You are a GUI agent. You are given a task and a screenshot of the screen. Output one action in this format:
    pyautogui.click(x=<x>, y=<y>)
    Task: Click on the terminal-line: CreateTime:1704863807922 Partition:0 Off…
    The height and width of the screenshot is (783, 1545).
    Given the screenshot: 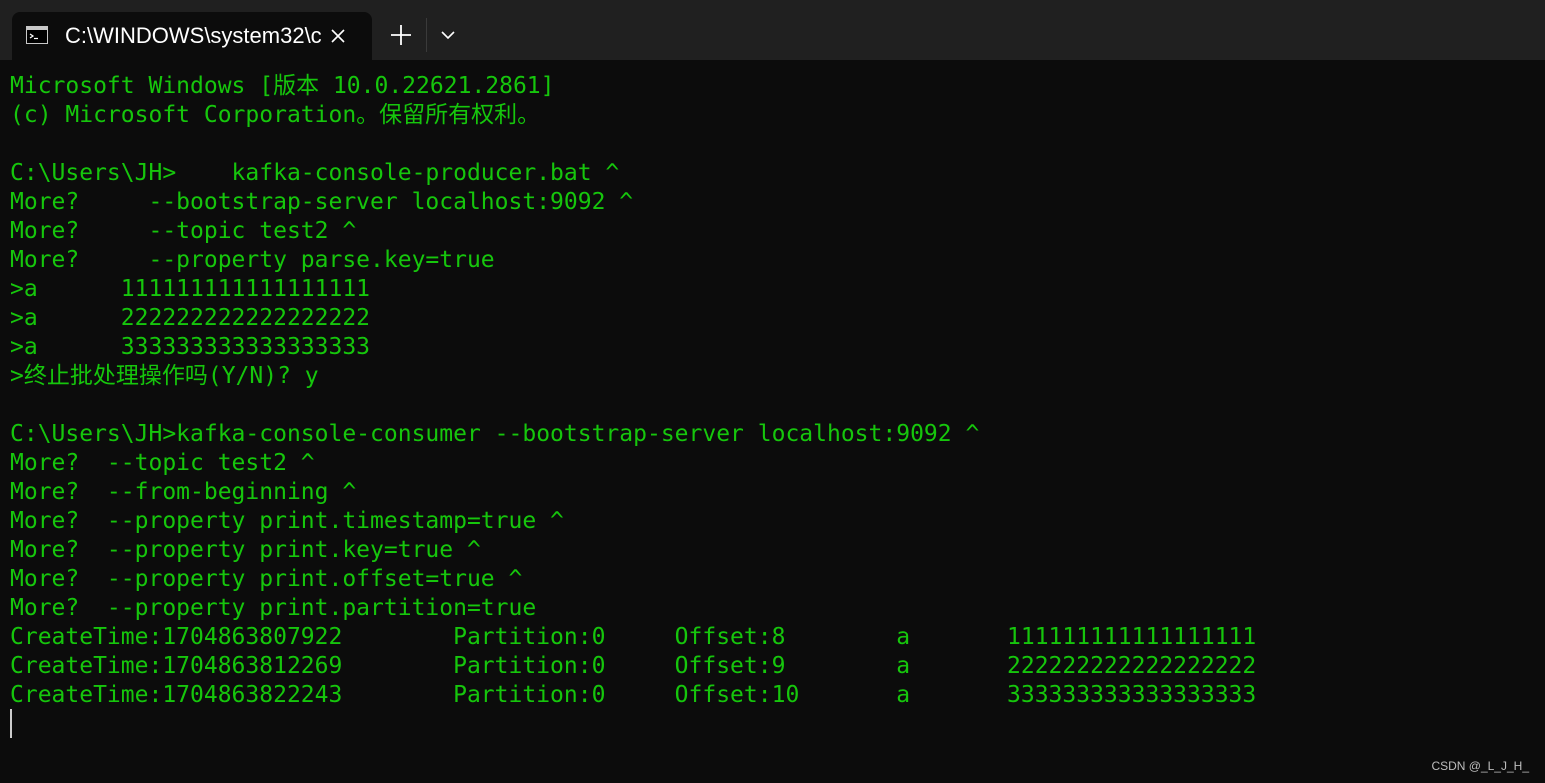 What is the action you would take?
    pyautogui.click(x=633, y=637)
    